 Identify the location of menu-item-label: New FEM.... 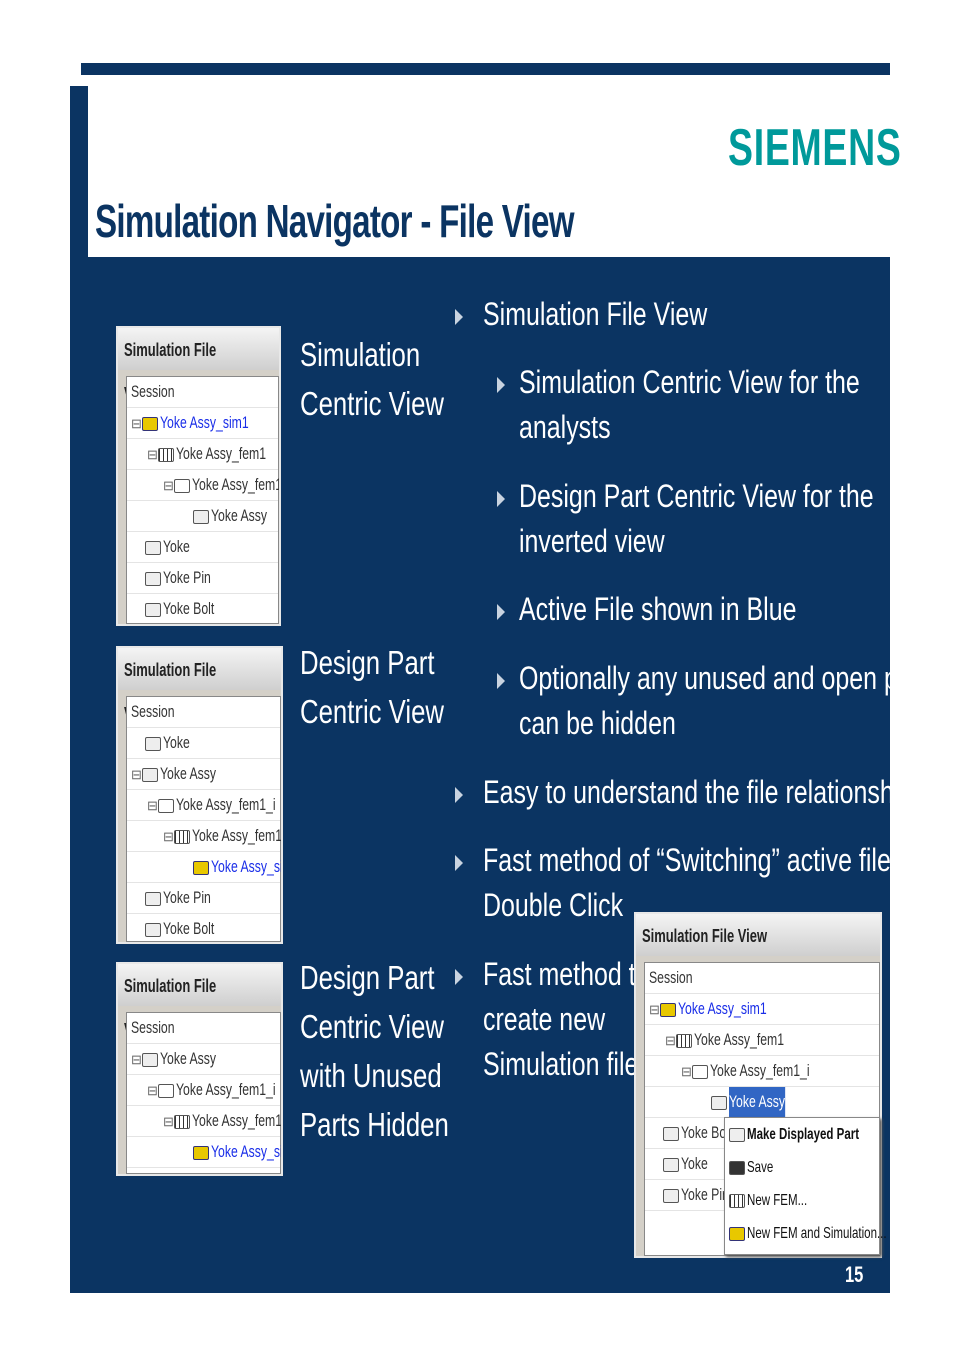
(777, 1200).